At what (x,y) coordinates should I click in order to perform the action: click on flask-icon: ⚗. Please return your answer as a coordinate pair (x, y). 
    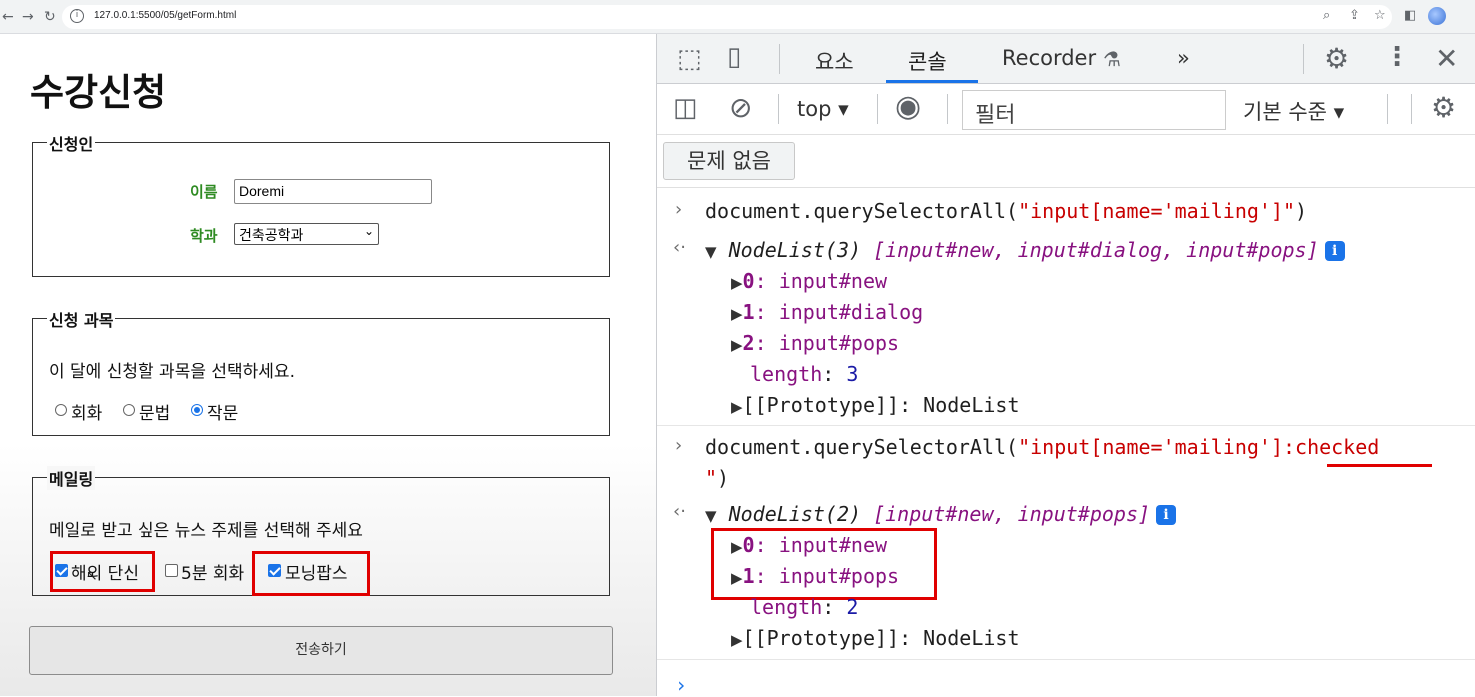
    Looking at the image, I should click on (1112, 59).